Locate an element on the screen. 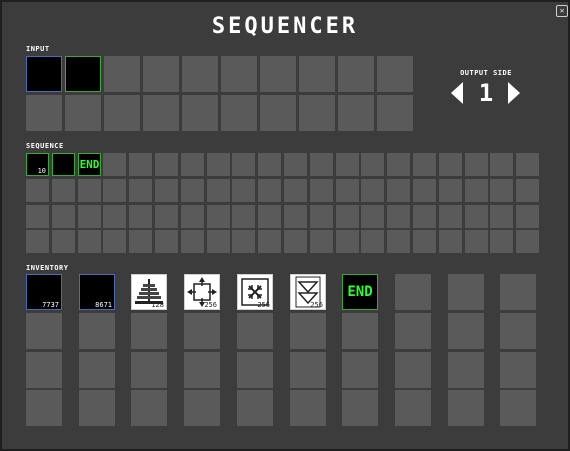 The image size is (570, 451). inventory-slot: END is located at coordinates (360, 292).